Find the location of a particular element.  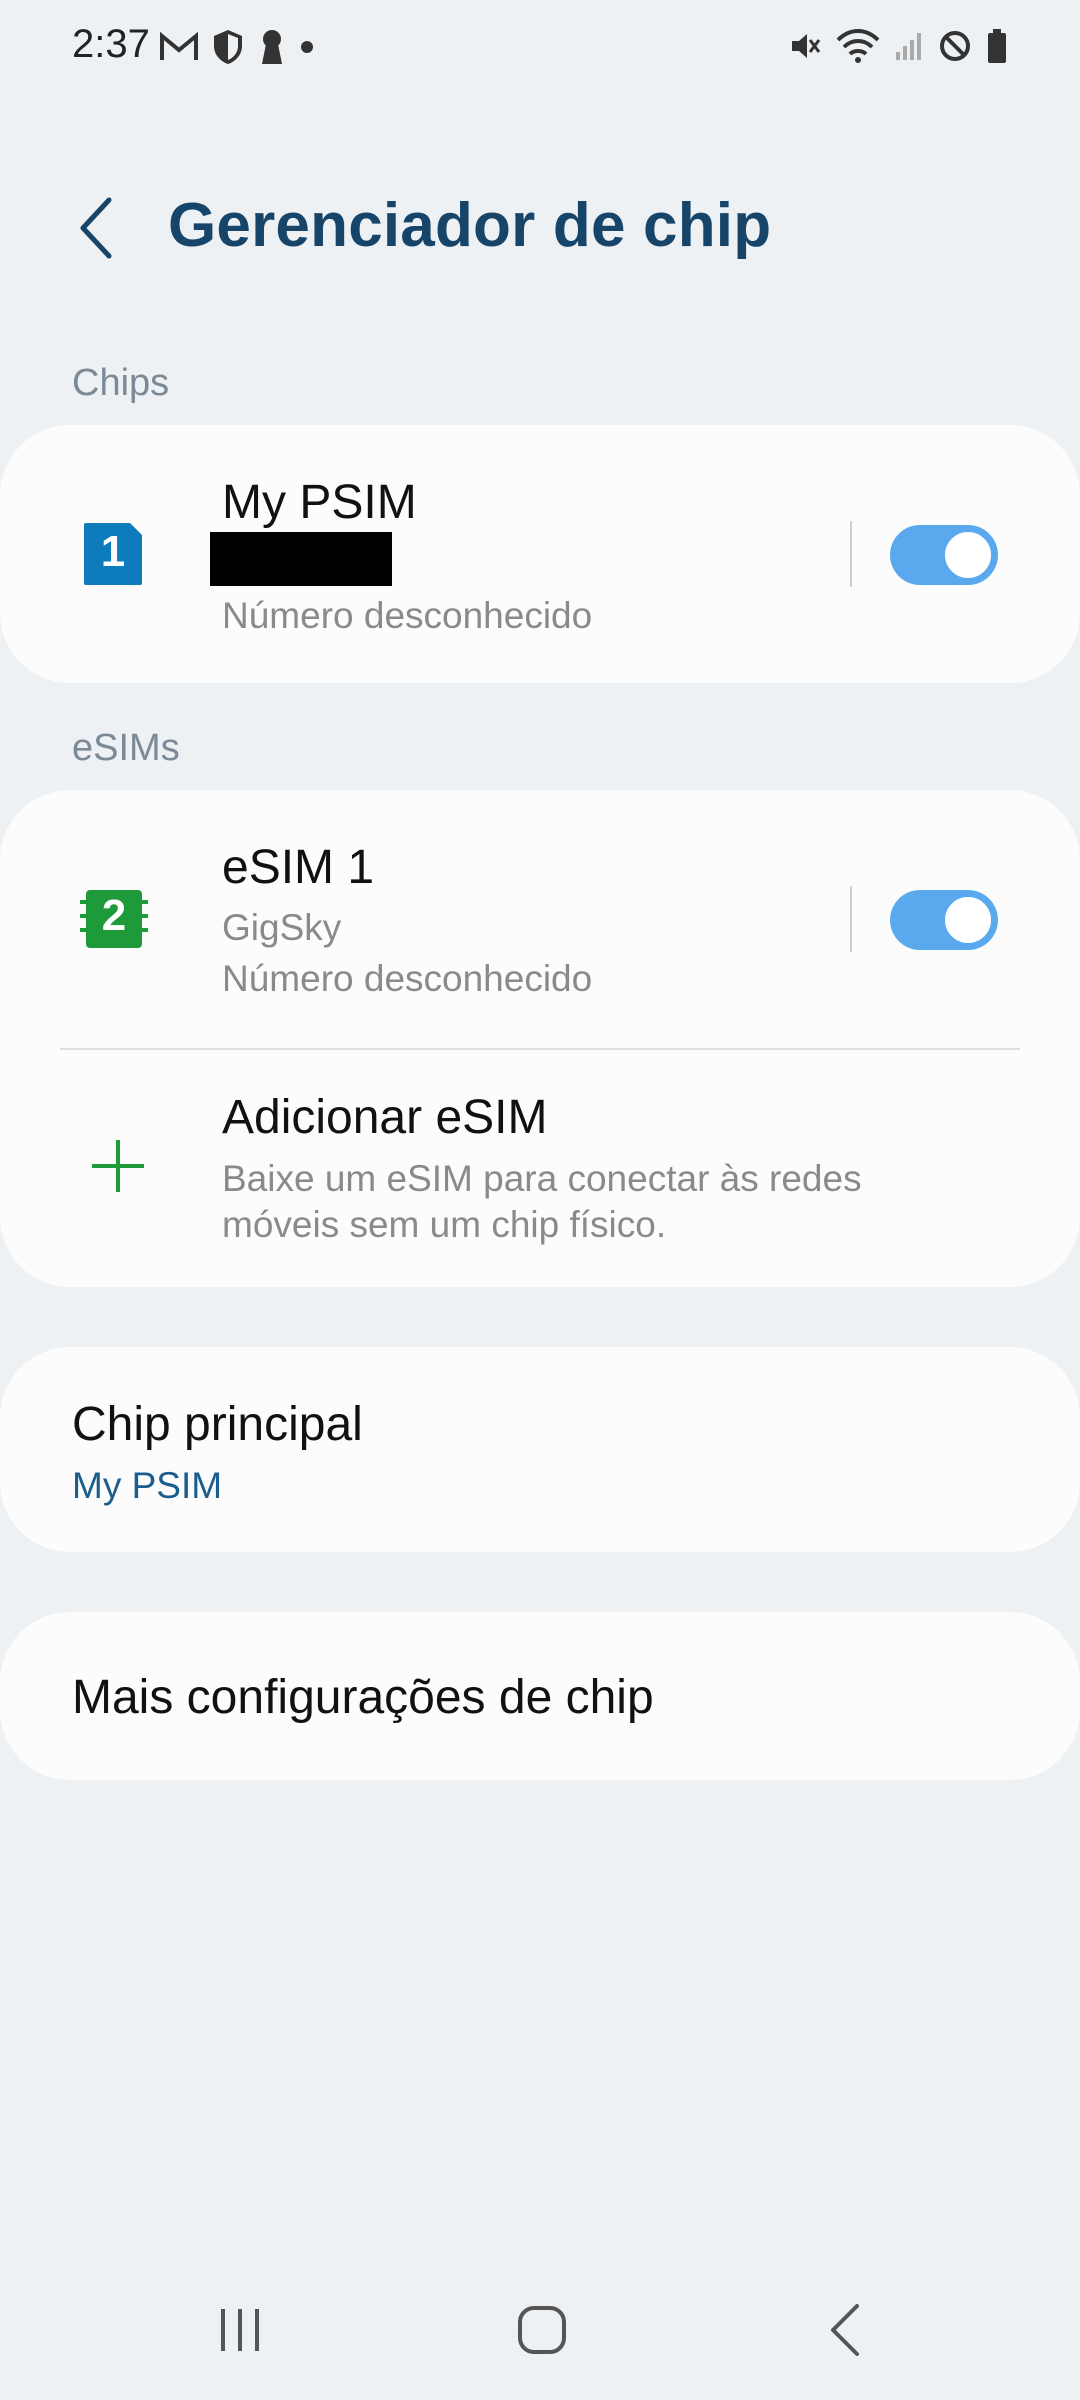

nav-back-icon is located at coordinates (845, 2330).